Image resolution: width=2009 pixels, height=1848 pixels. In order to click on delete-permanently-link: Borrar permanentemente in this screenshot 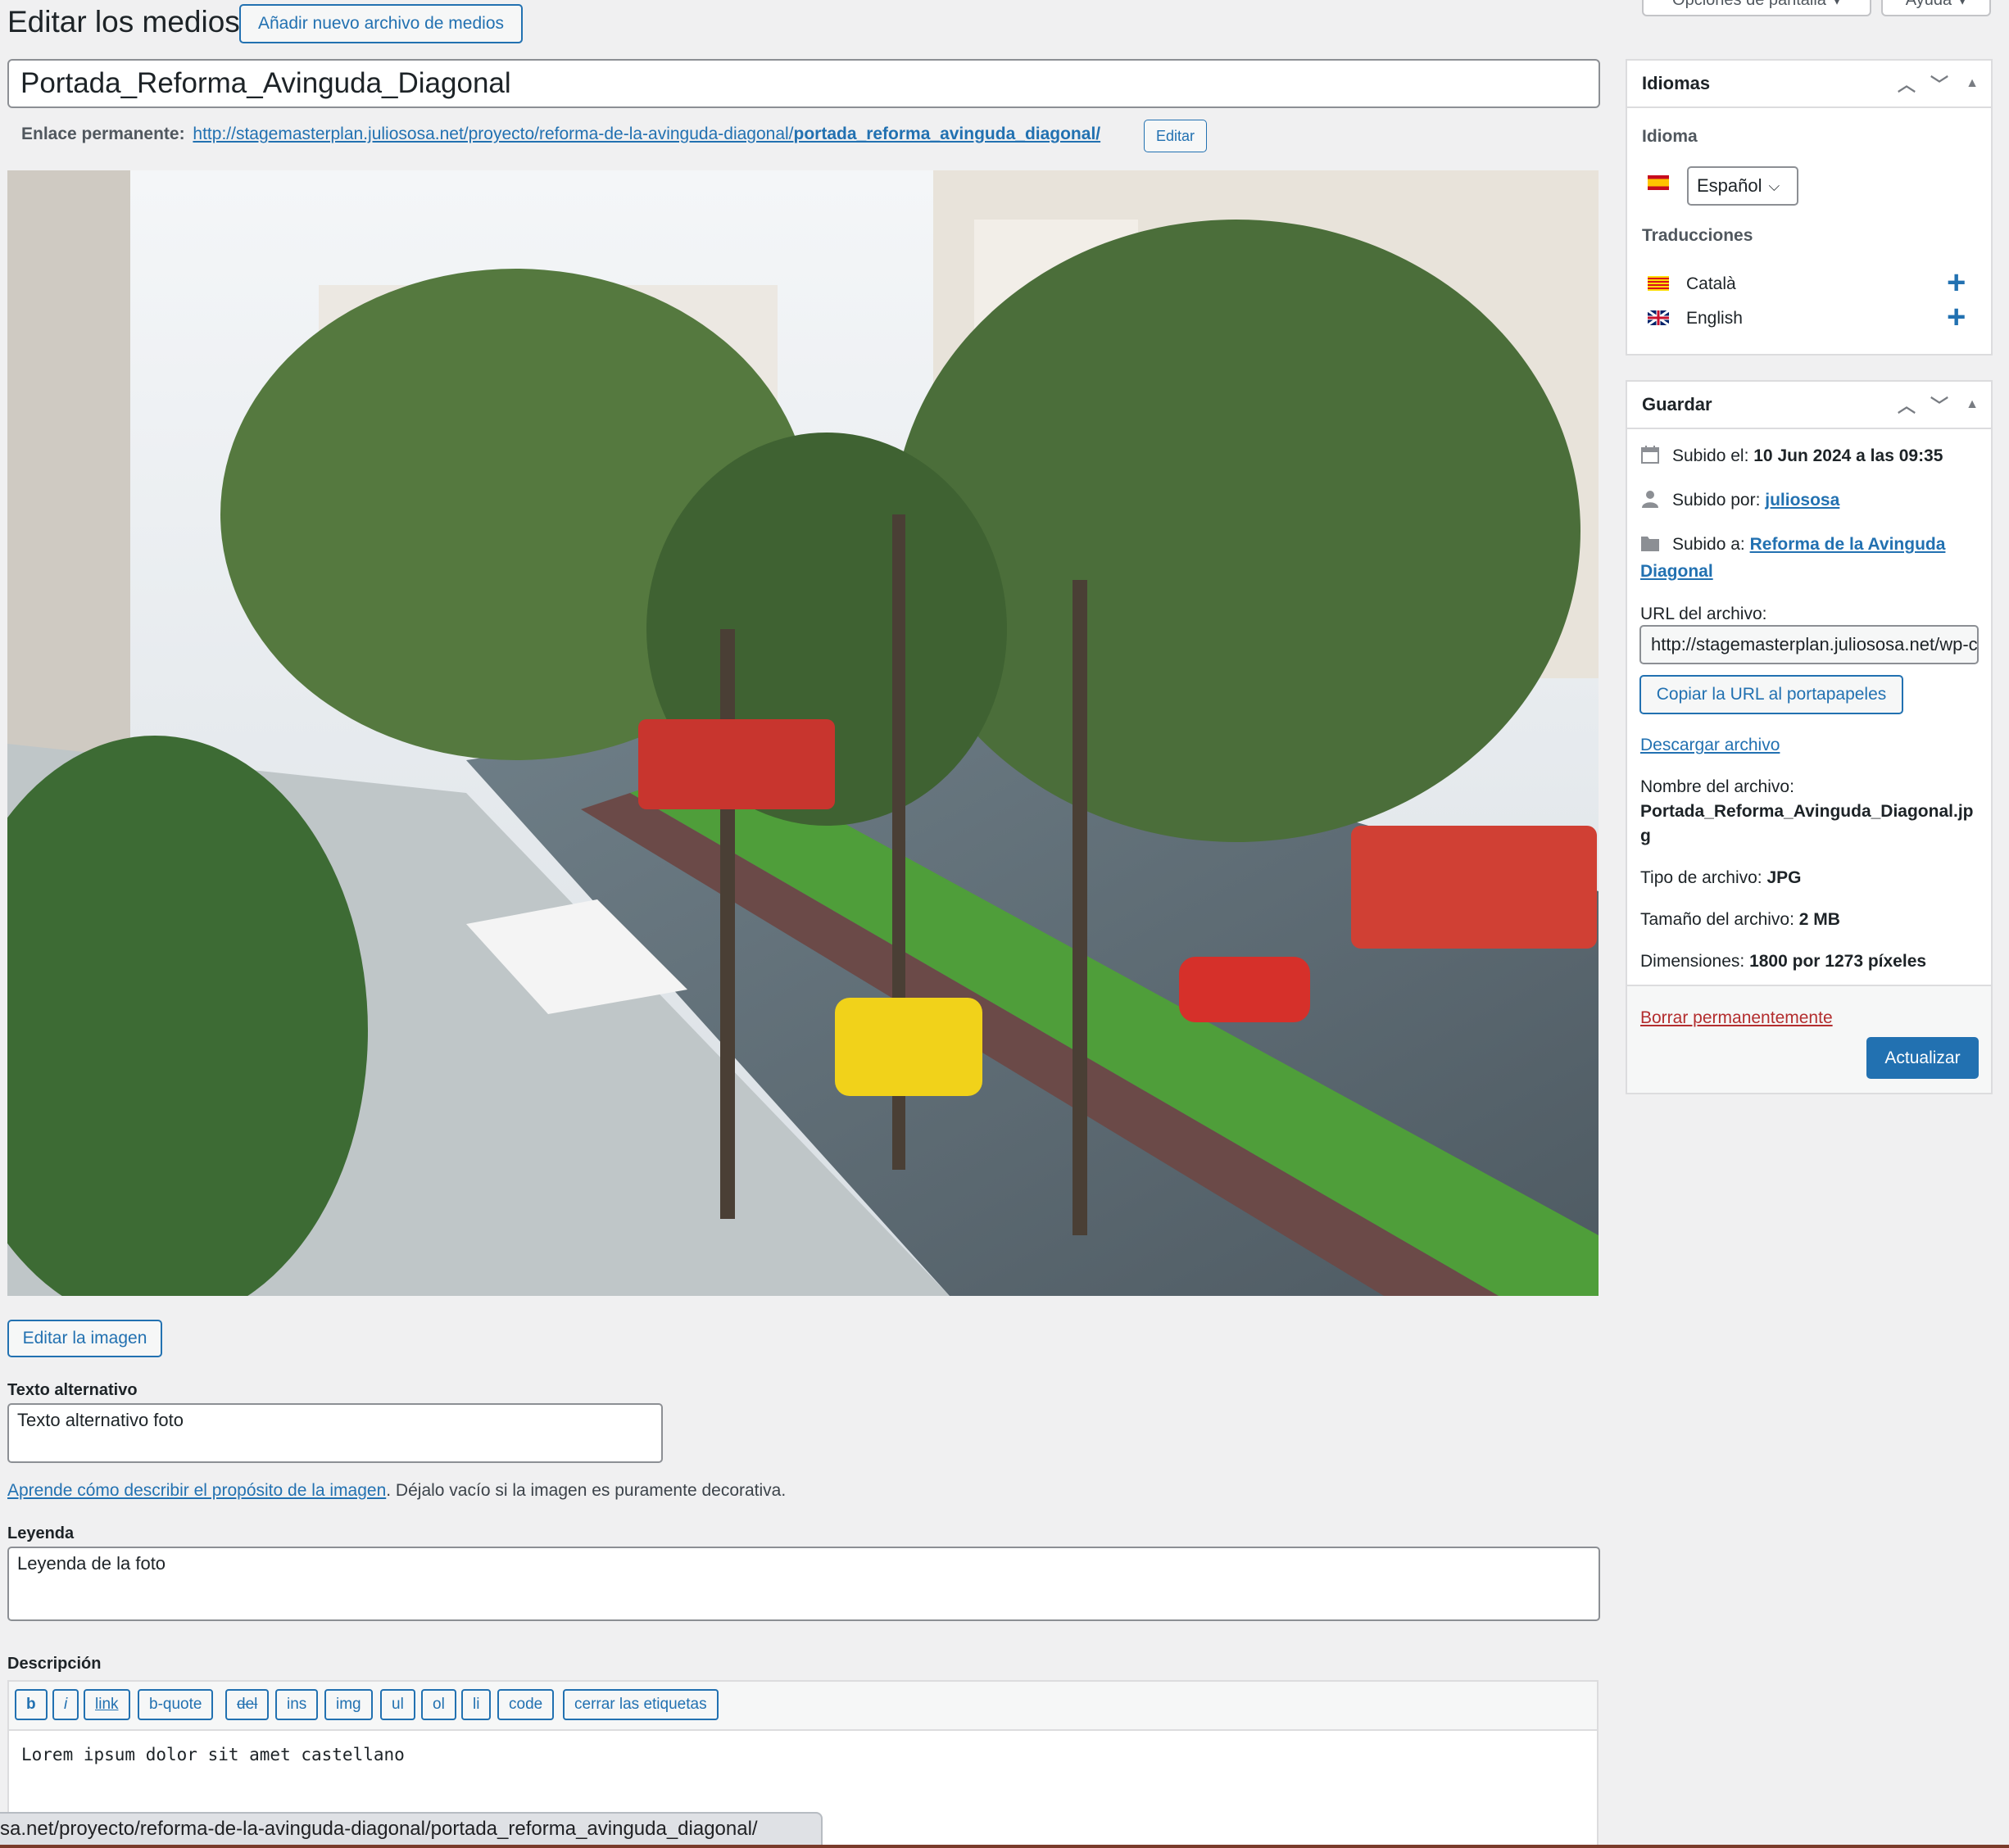, I will do `click(1736, 1018)`.